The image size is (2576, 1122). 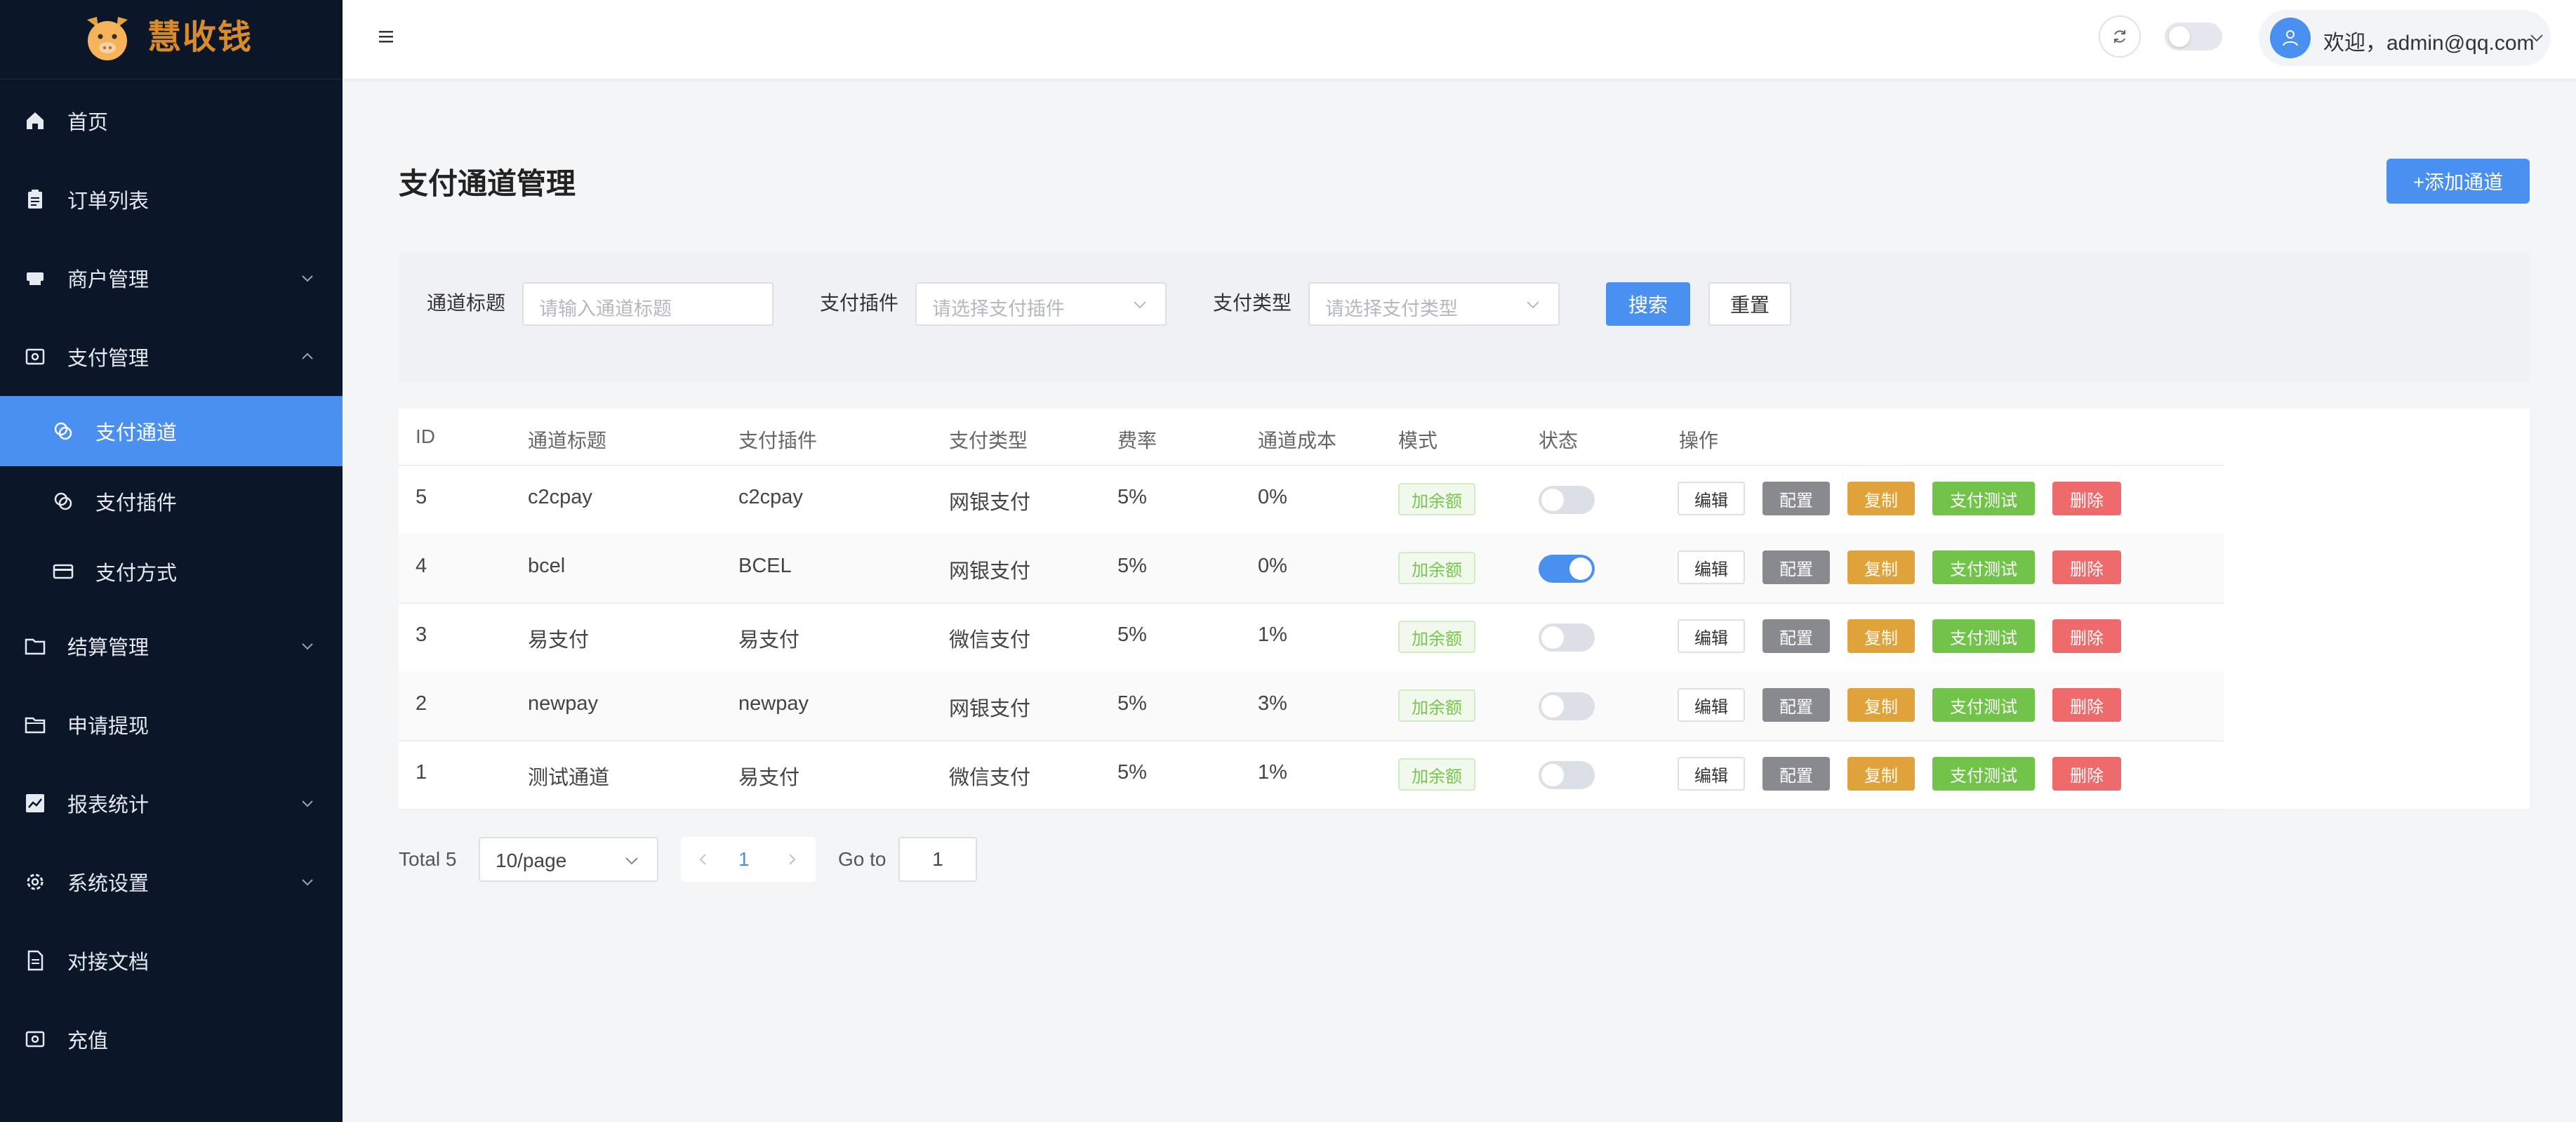 What do you see at coordinates (422, 703) in the screenshot?
I see `cell-id: 2` at bounding box center [422, 703].